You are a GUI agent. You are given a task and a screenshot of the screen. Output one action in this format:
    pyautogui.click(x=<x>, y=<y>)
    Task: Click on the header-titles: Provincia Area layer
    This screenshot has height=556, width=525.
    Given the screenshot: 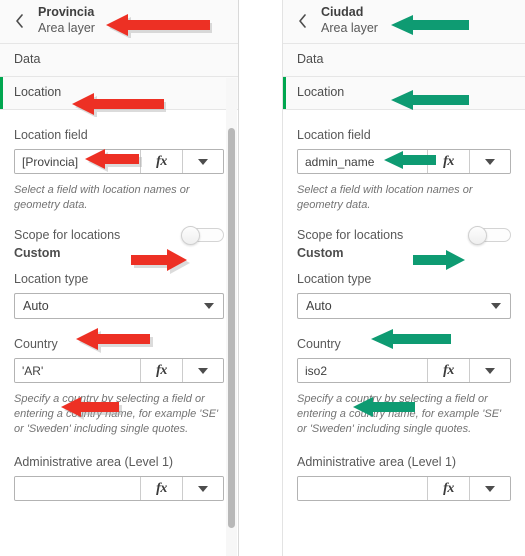 What is the action you would take?
    pyautogui.click(x=66, y=20)
    